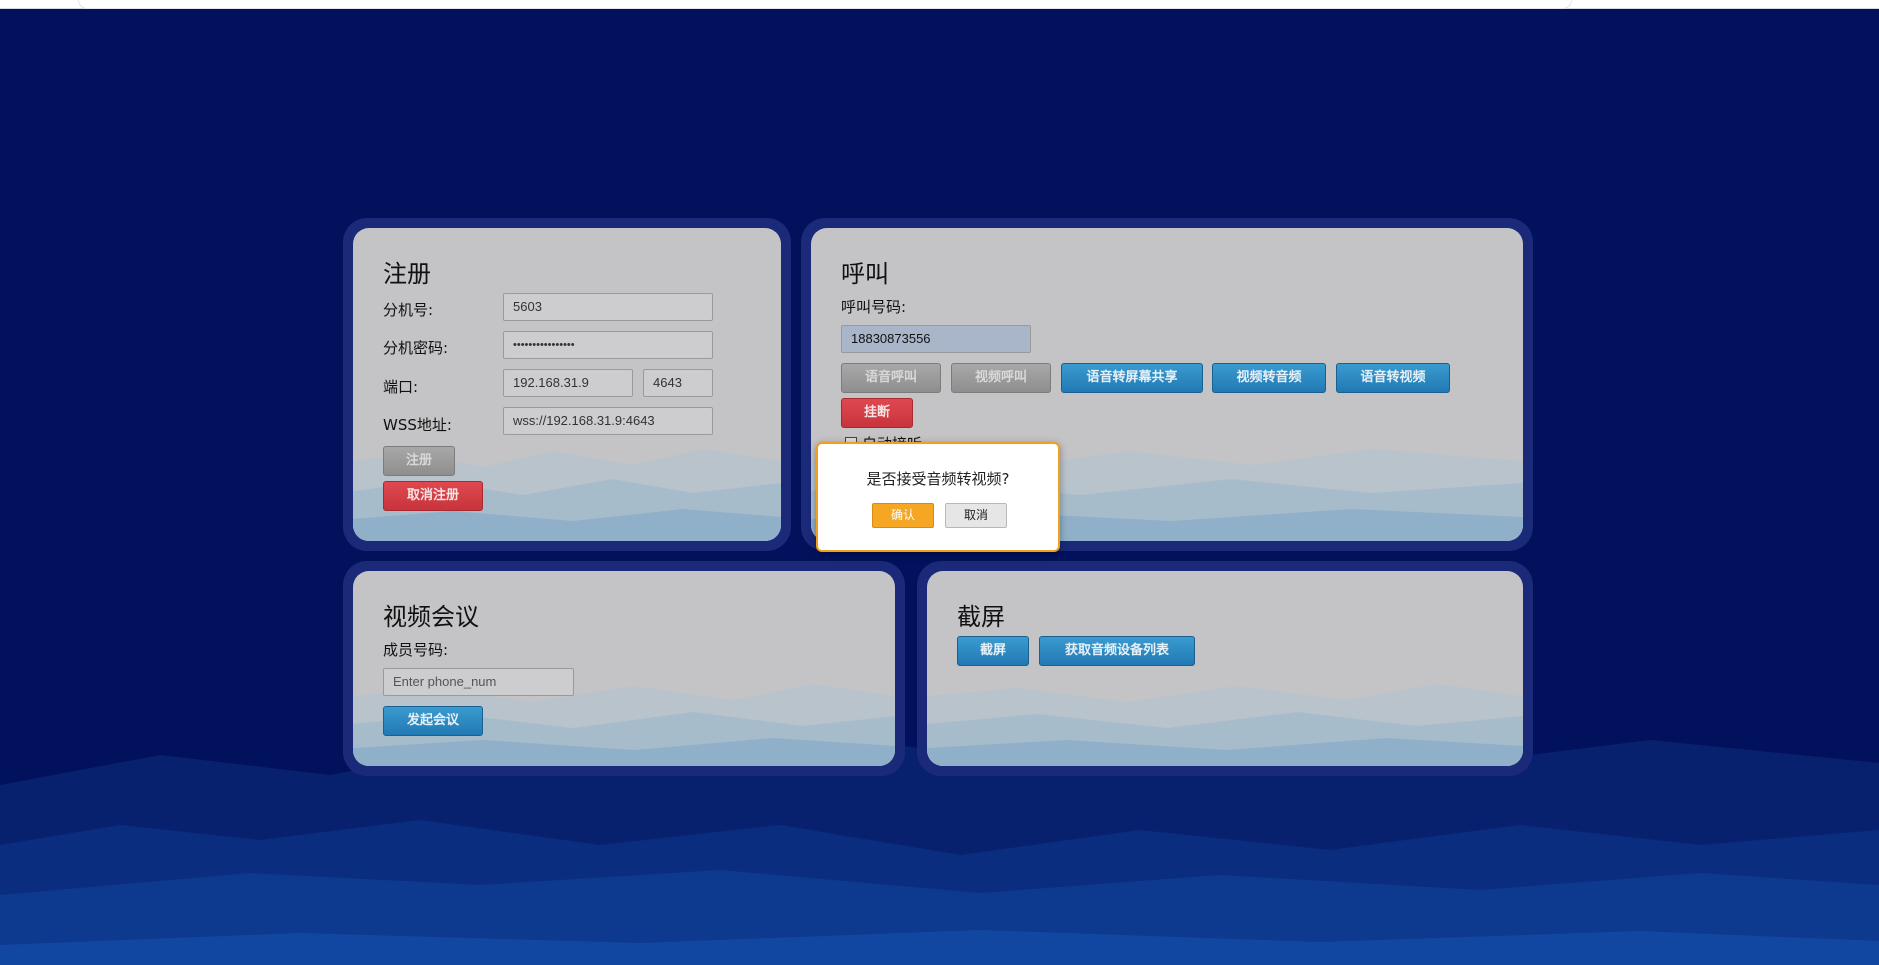 Image resolution: width=1879 pixels, height=965 pixels. I want to click on voice-call-button: 语音呼叫, so click(891, 378).